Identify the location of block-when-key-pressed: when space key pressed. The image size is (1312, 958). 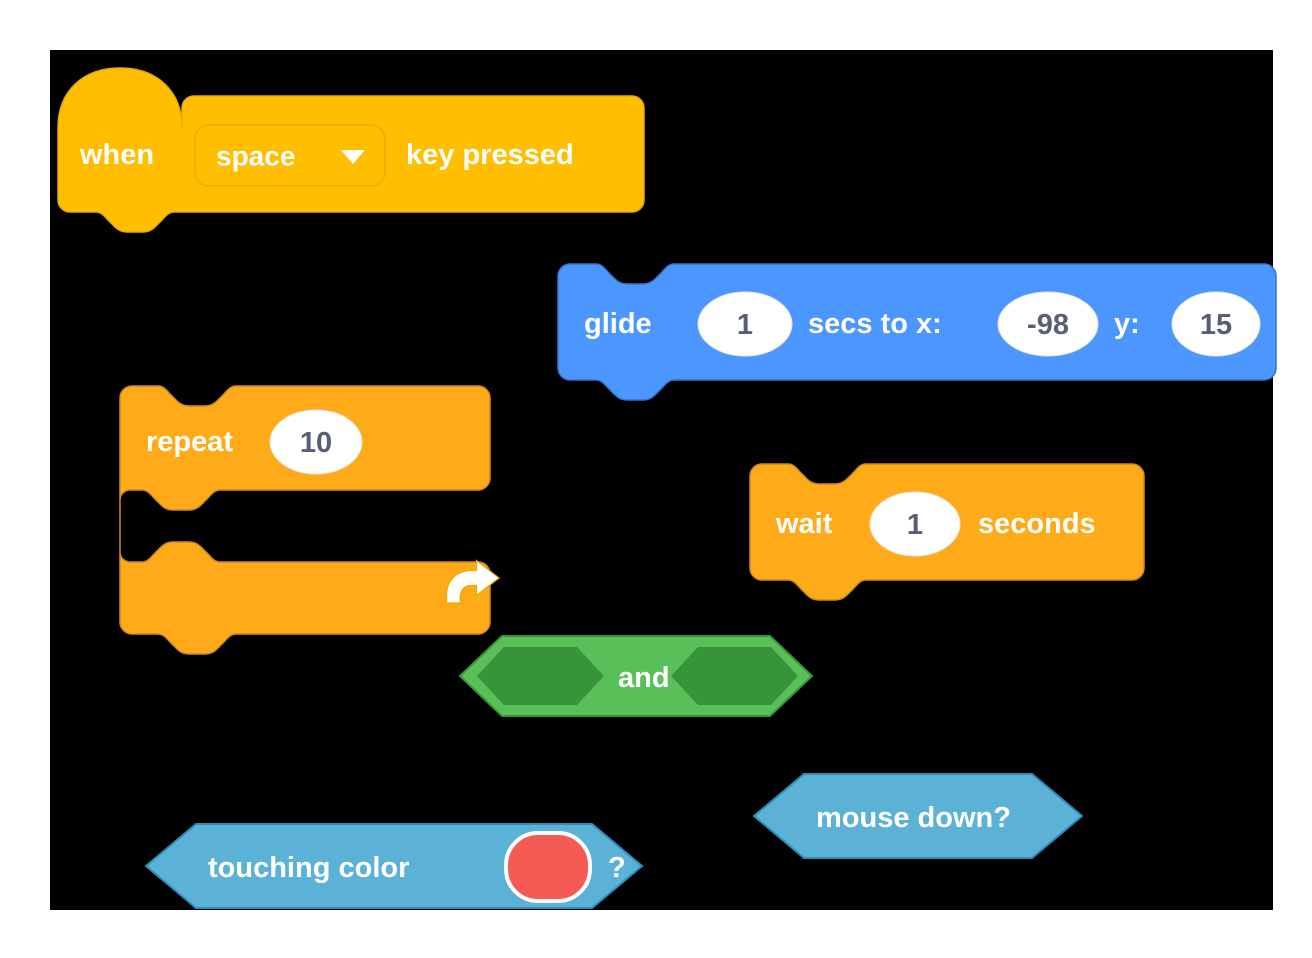
(357, 150).